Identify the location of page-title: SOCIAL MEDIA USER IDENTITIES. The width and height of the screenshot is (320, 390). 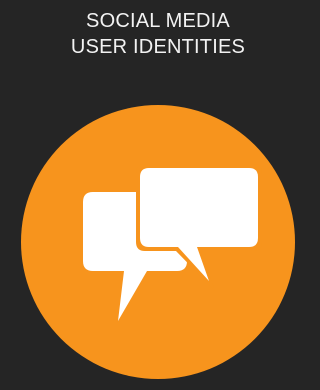
(158, 34).